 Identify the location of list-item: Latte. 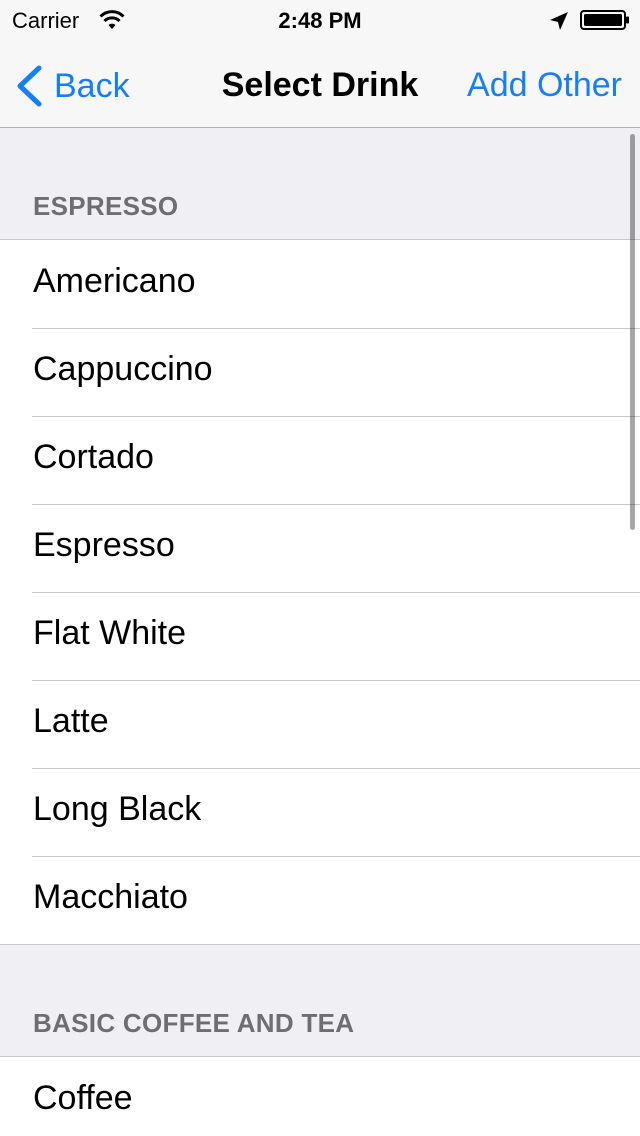
(320, 724).